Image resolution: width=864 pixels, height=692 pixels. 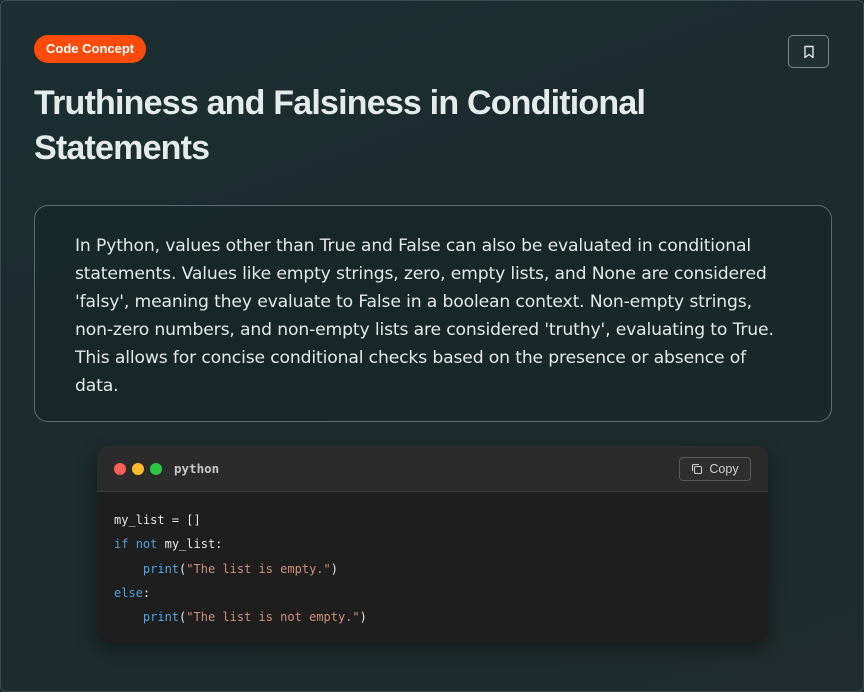 I want to click on keyword-if: if, so click(x=121, y=544).